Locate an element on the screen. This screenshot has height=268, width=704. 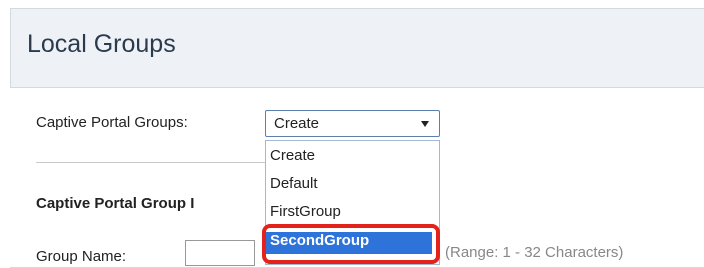
captive-portal-groups-label: Captive Portal Groups: is located at coordinates (112, 122).